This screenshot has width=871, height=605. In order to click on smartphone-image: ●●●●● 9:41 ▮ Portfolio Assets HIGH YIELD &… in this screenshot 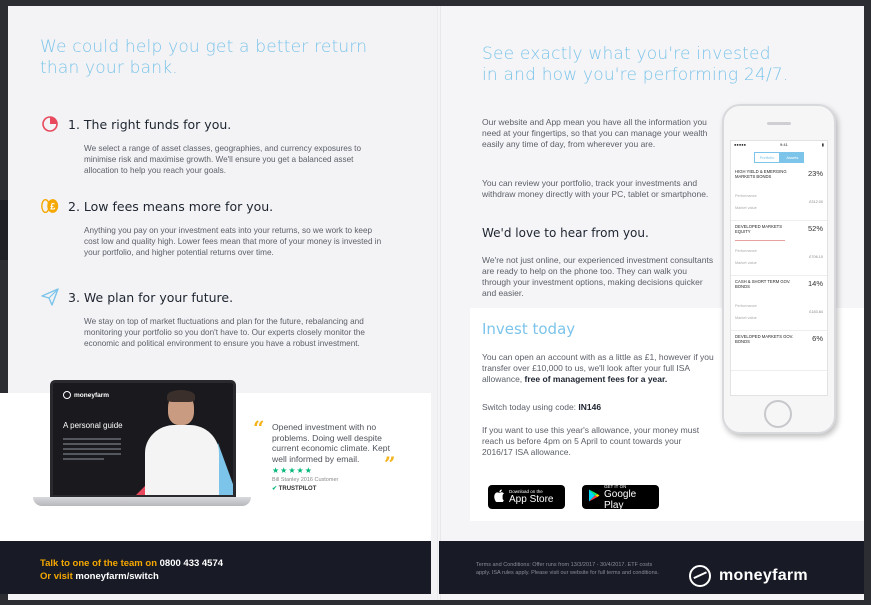, I will do `click(779, 269)`.